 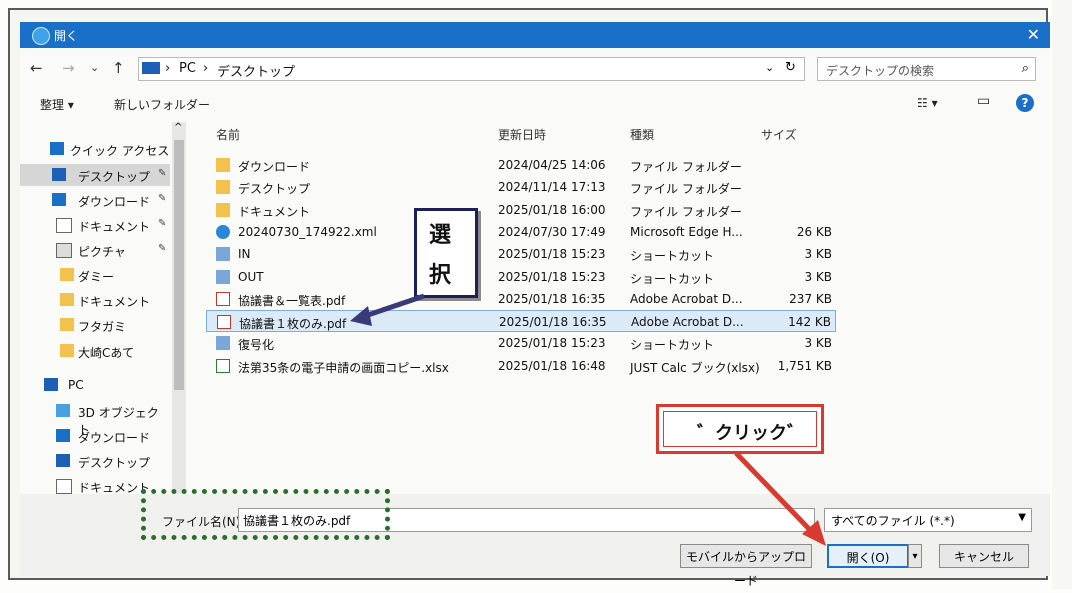 What do you see at coordinates (393, 306) in the screenshot?
I see `select-arrow-line` at bounding box center [393, 306].